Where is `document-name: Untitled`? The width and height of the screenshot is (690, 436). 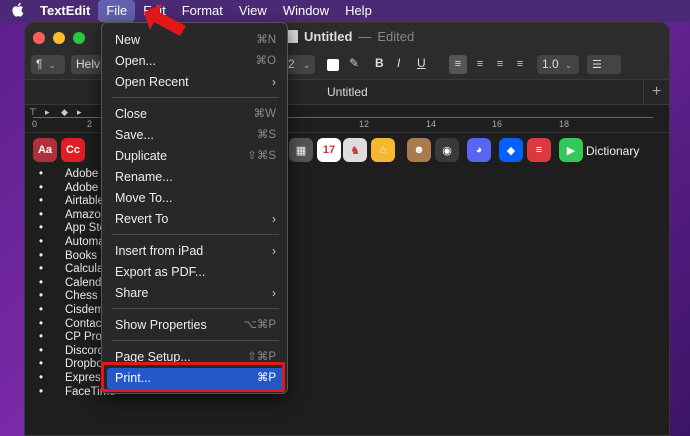 document-name: Untitled is located at coordinates (328, 36).